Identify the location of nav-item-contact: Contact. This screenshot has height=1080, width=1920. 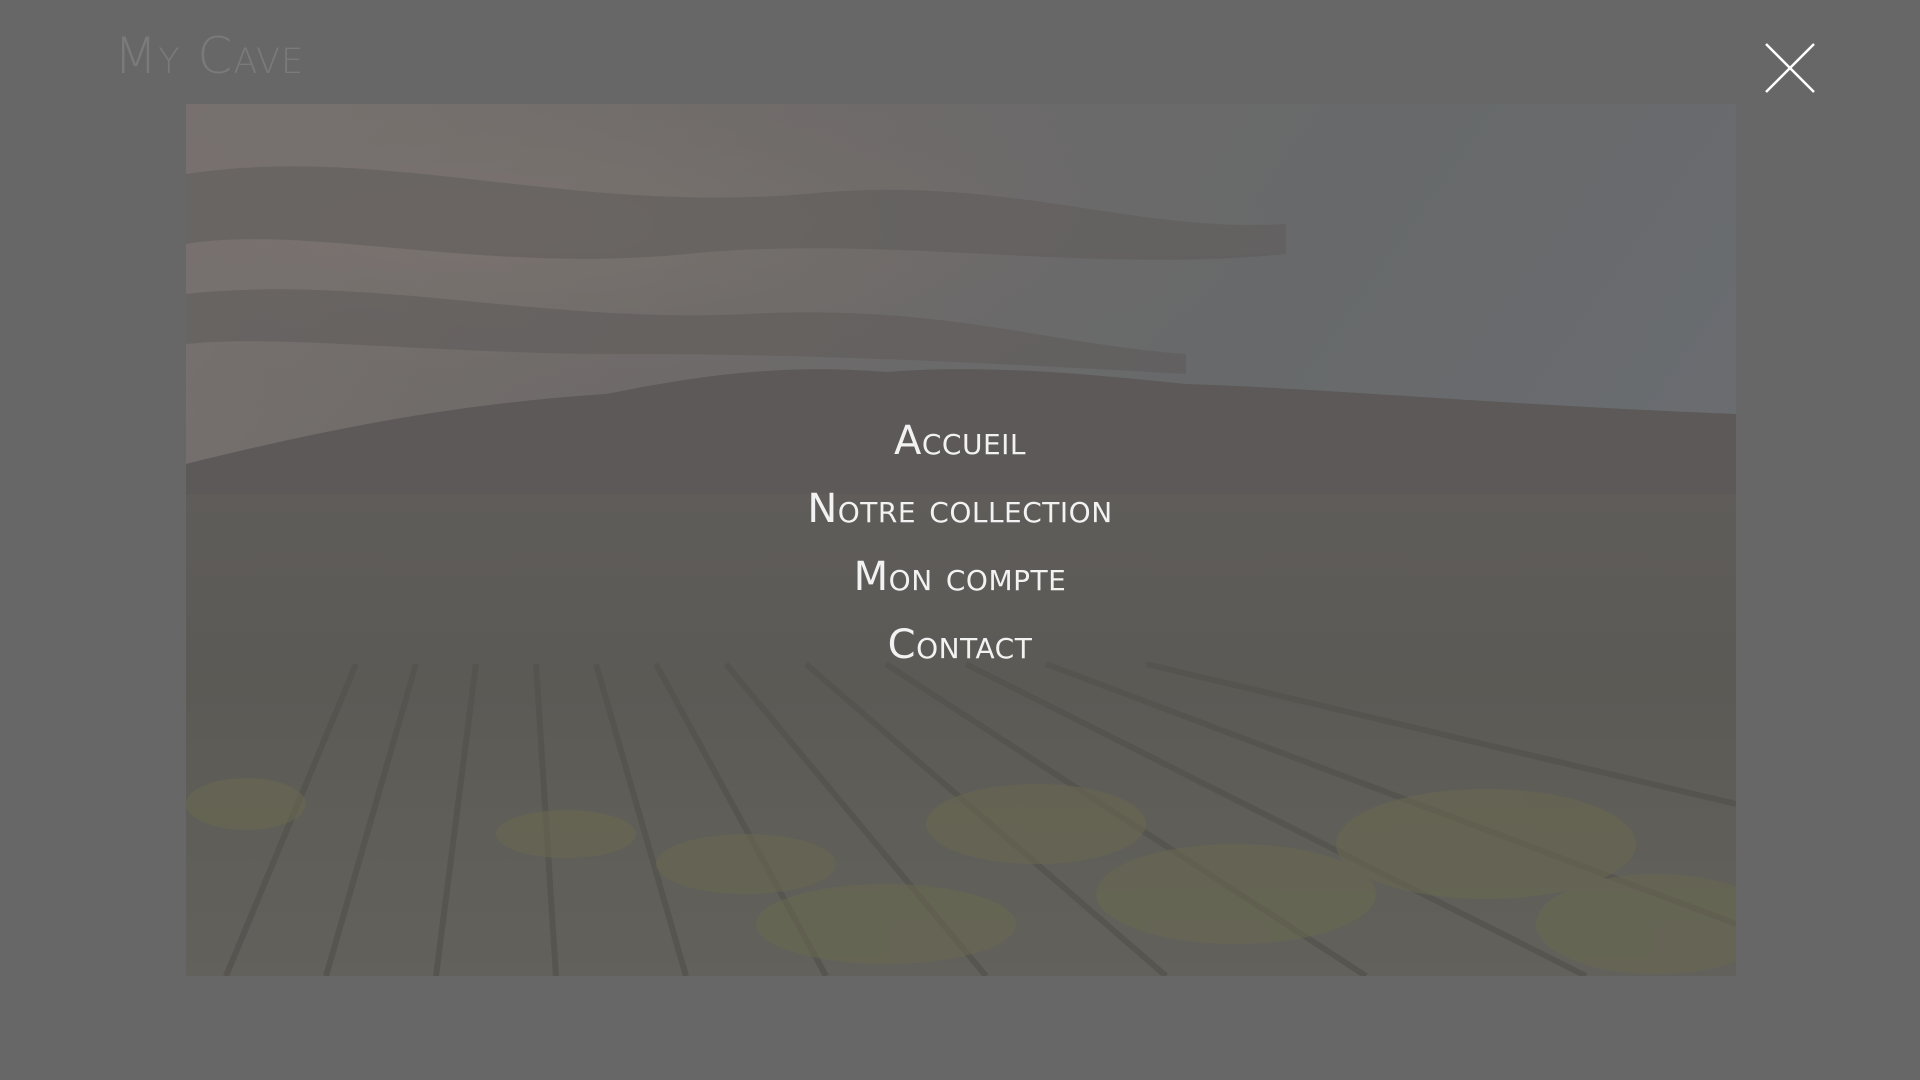
(960, 645).